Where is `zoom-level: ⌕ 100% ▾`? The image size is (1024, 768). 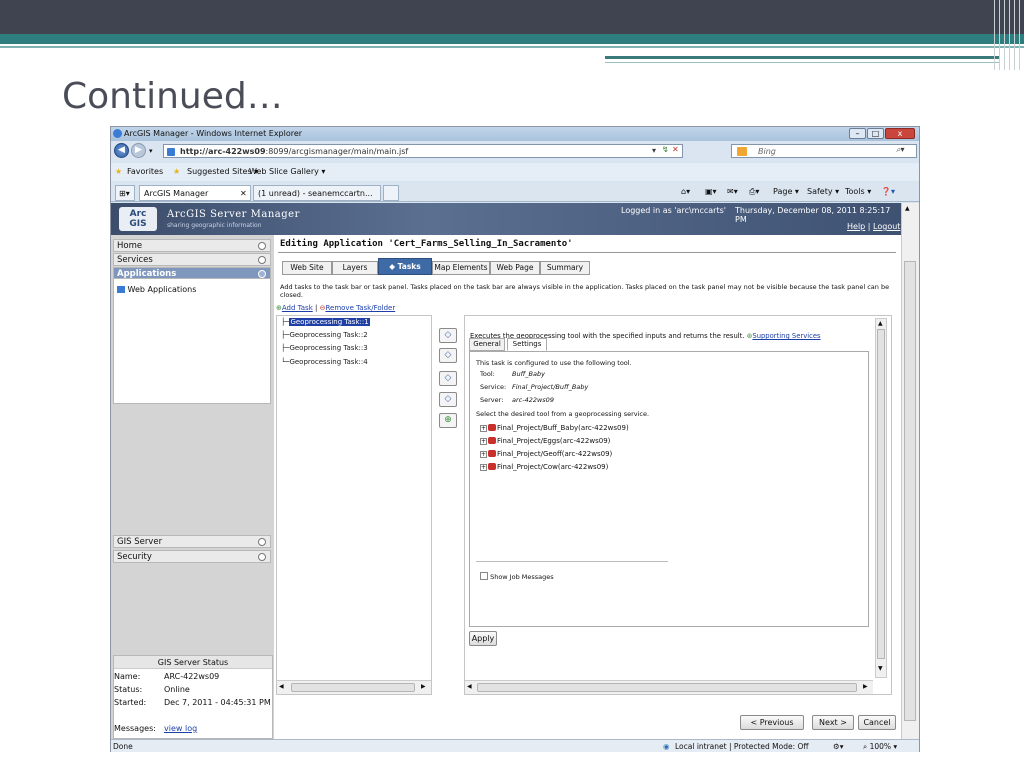 zoom-level: ⌕ 100% ▾ is located at coordinates (880, 747).